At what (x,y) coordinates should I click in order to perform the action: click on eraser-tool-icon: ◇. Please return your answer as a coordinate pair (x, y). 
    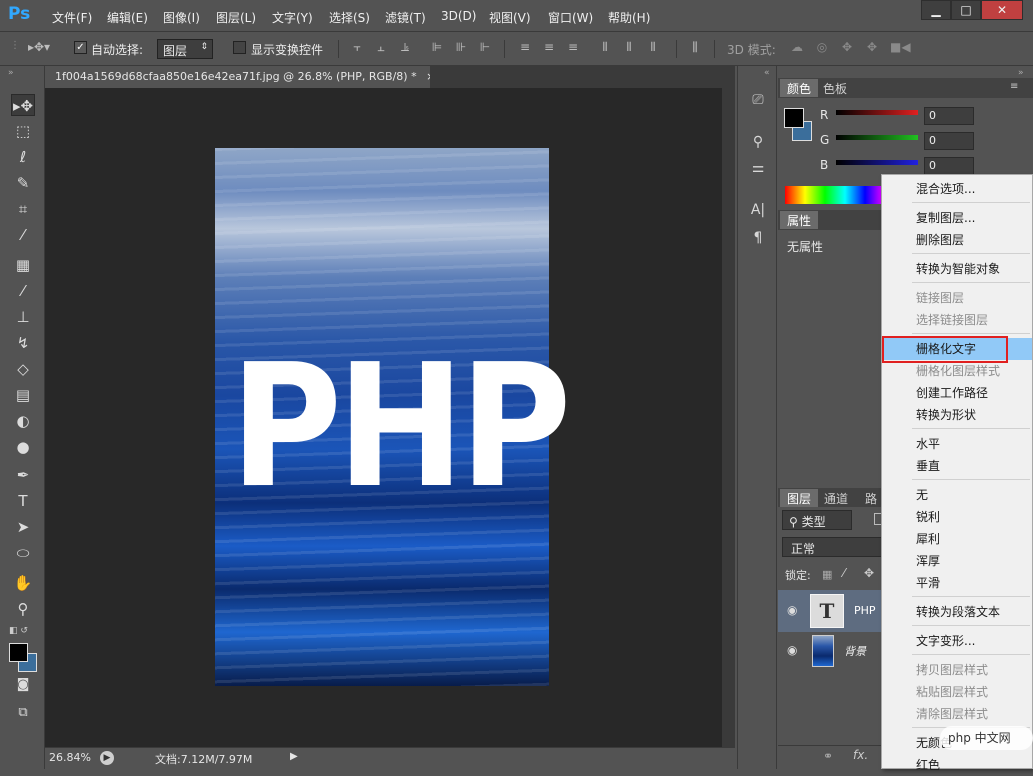
    Looking at the image, I should click on (23, 369).